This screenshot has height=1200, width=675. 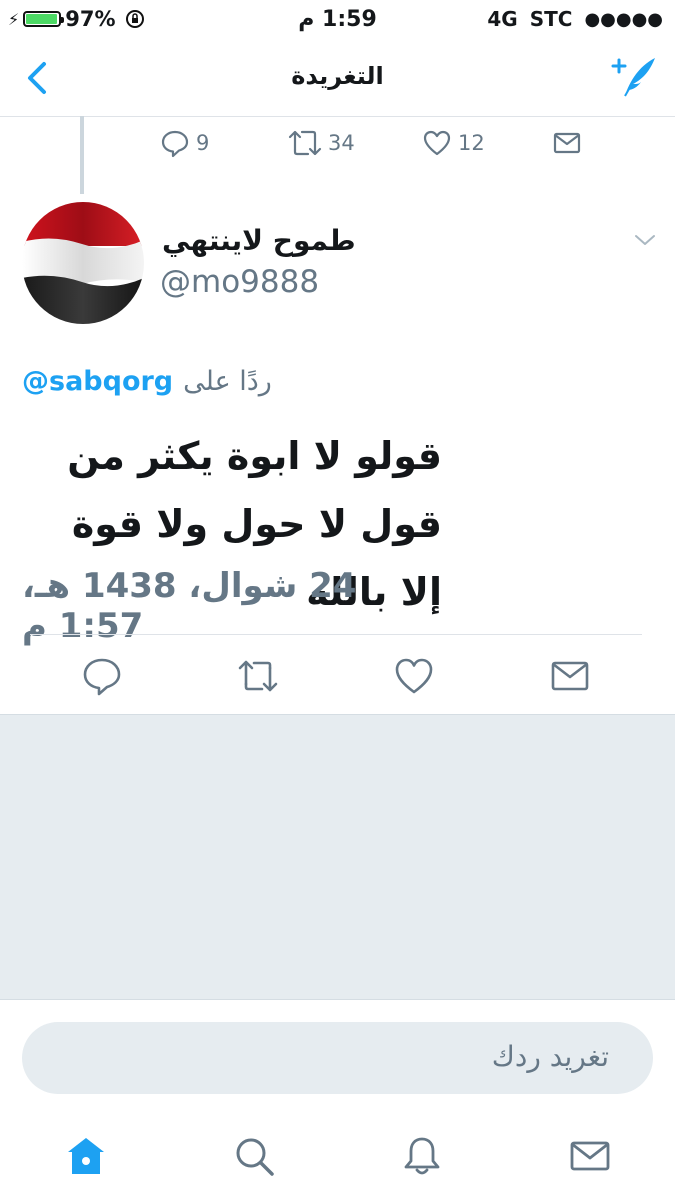 I want to click on prev-reply-button: 9, so click(x=184, y=143).